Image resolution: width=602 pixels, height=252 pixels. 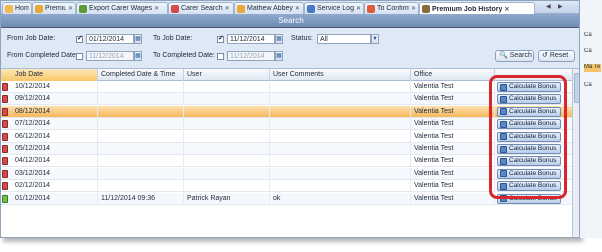 I want to click on to-job-date-input: 11/12/2014, so click(x=251, y=39).